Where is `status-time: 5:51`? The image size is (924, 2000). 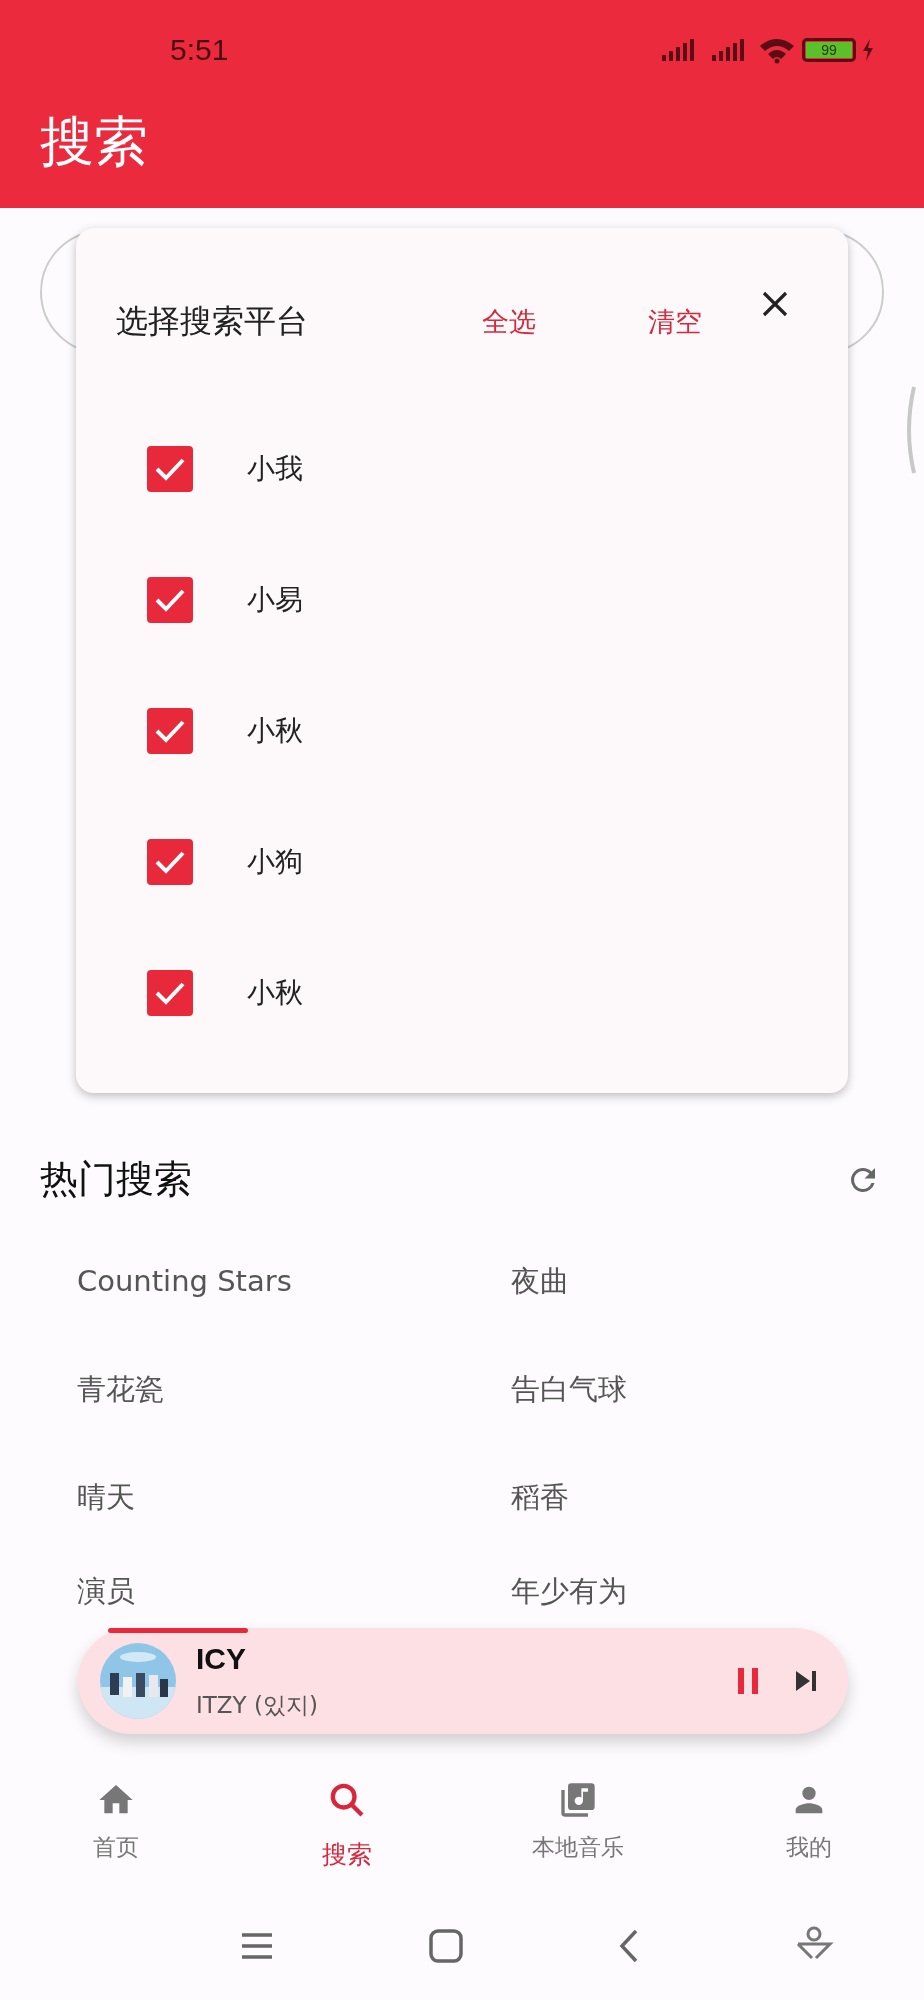 status-time: 5:51 is located at coordinates (199, 50).